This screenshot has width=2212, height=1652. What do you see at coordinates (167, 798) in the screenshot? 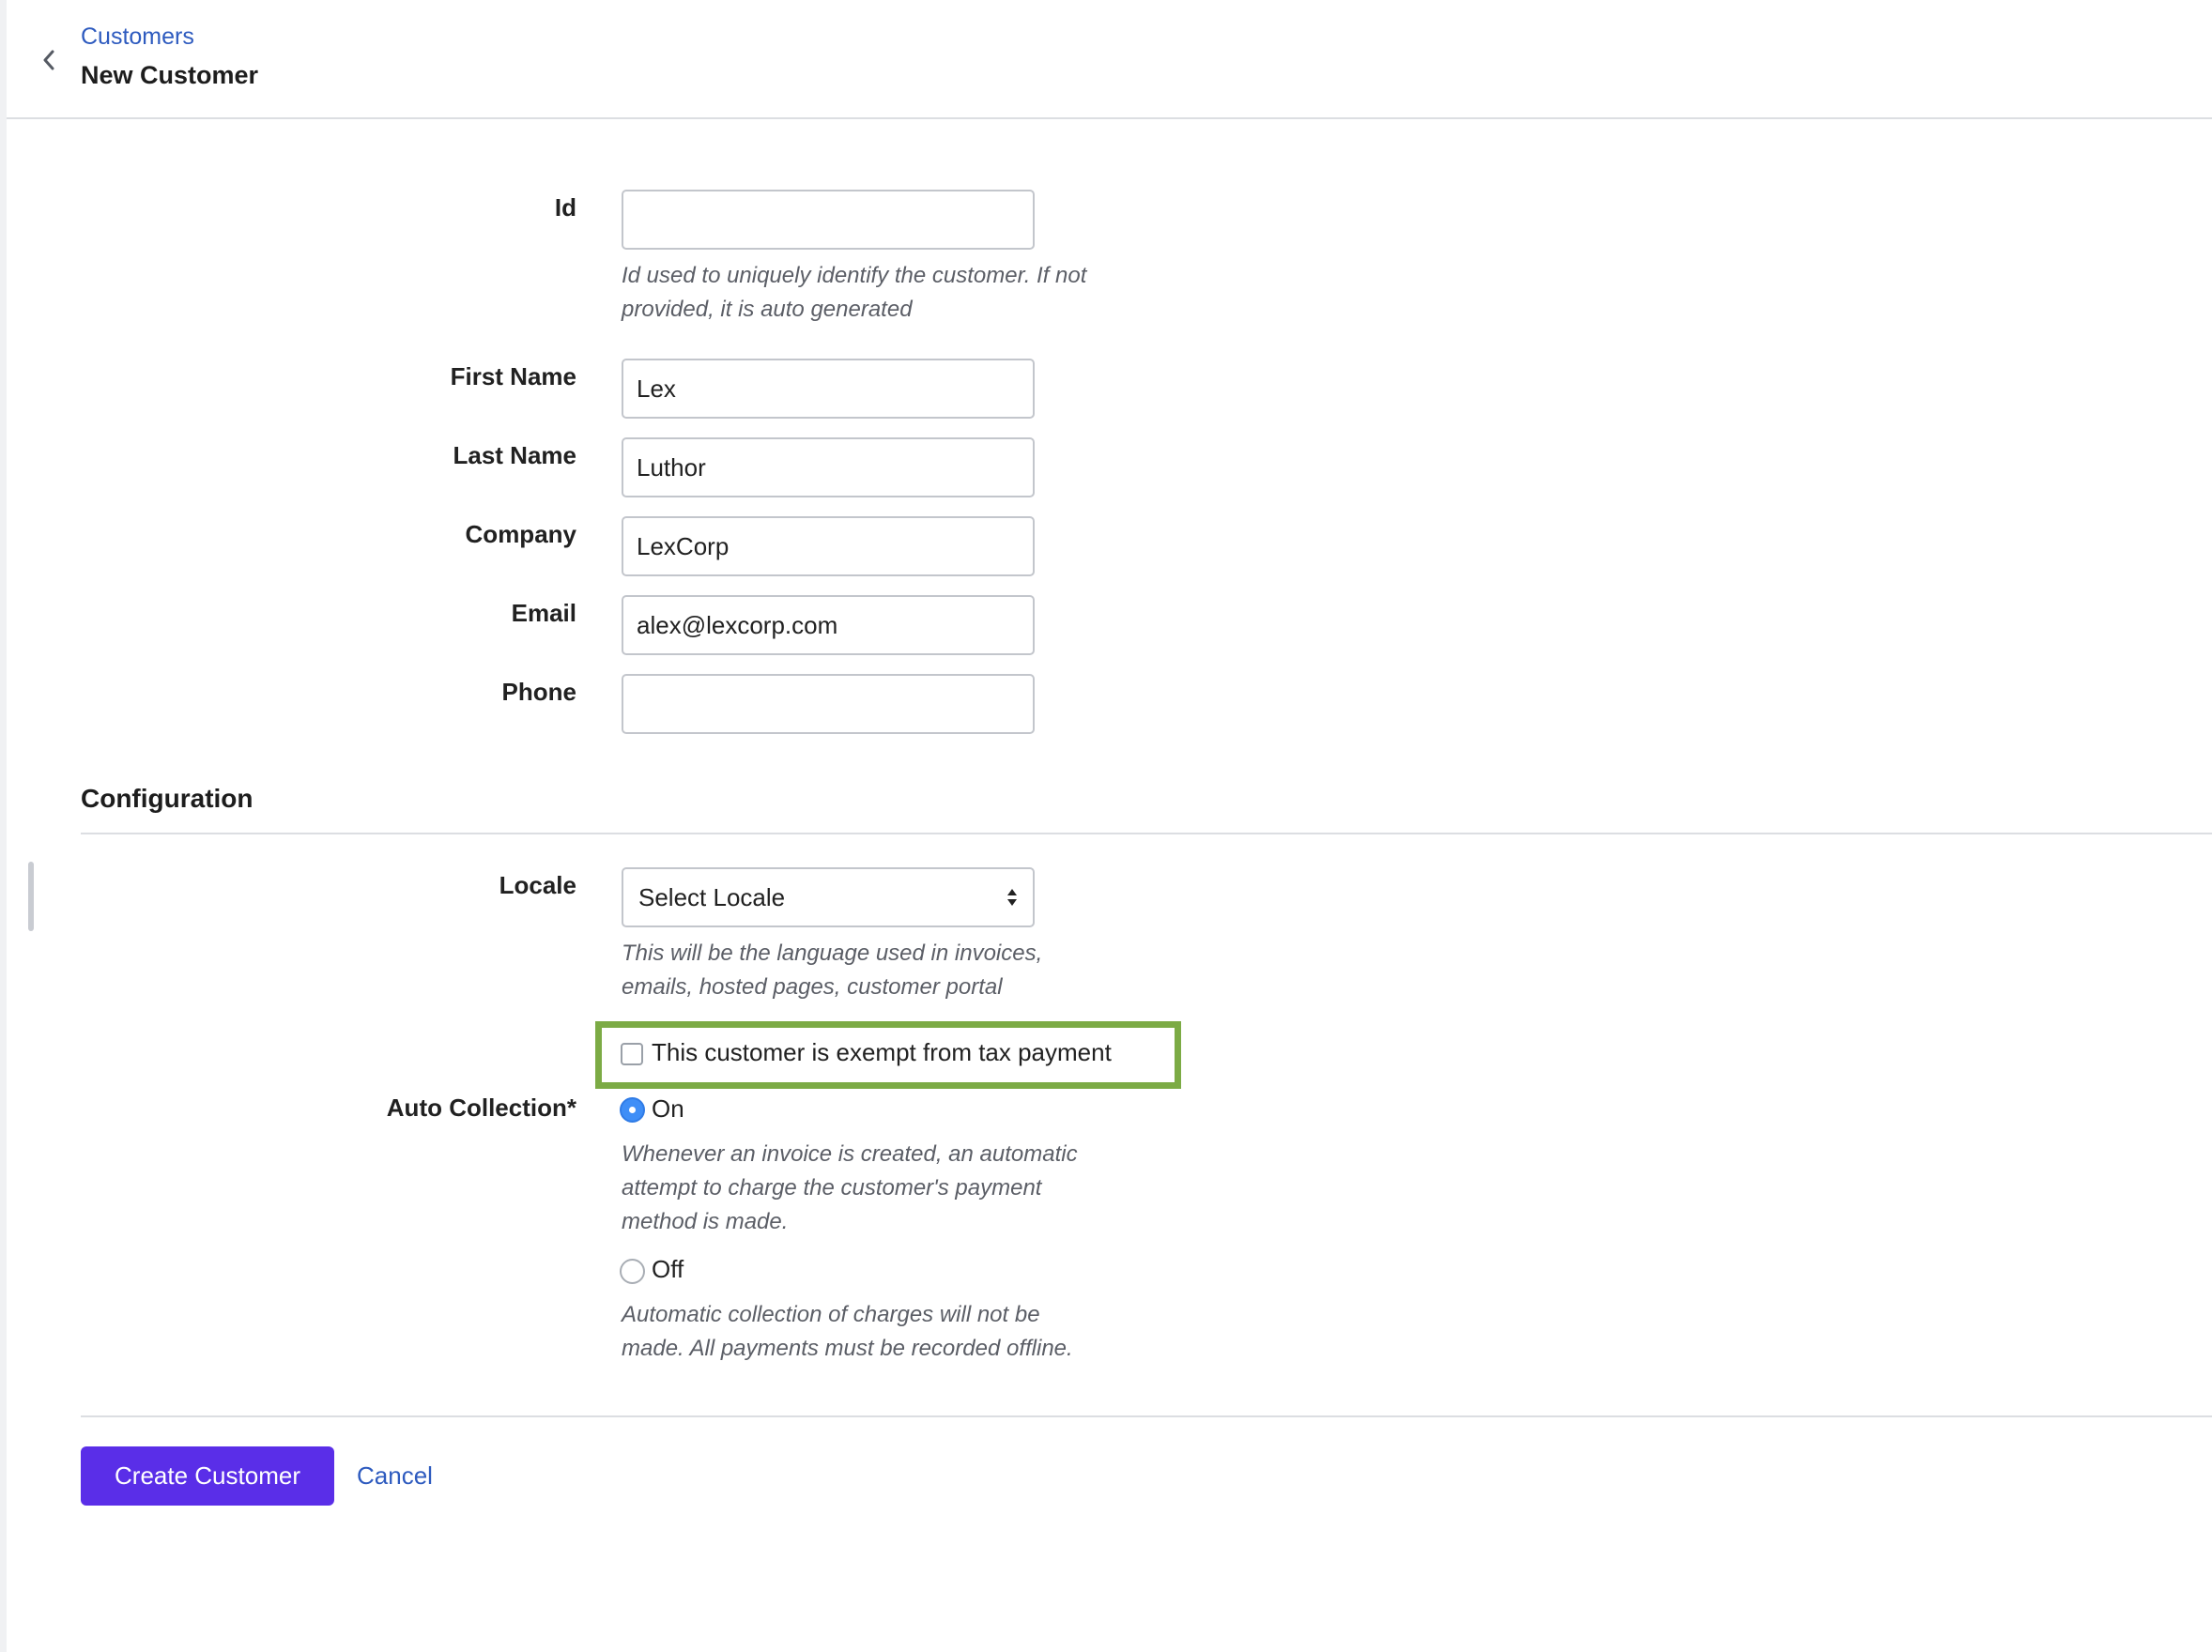
I see `configuration-heading: Configuration` at bounding box center [167, 798].